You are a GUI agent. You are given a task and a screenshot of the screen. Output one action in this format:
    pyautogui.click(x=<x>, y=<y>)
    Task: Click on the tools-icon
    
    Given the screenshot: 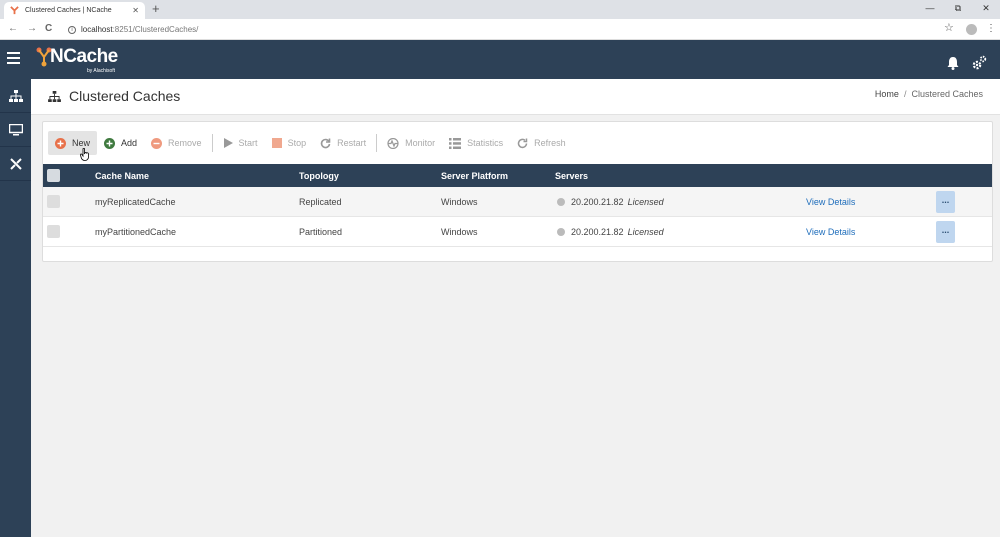 What is the action you would take?
    pyautogui.click(x=15, y=163)
    